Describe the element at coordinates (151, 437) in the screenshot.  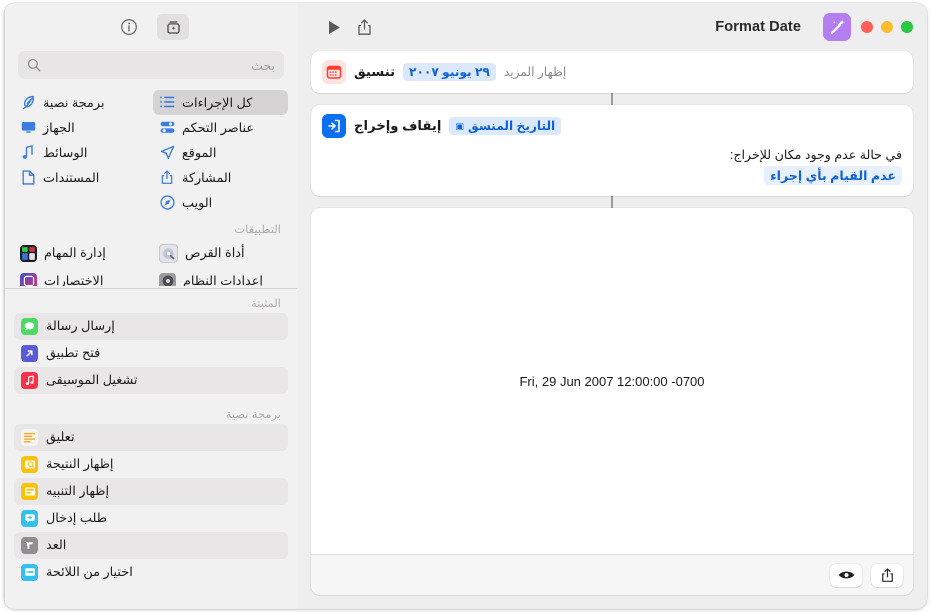
I see `list-item-comment: تعليق` at that location.